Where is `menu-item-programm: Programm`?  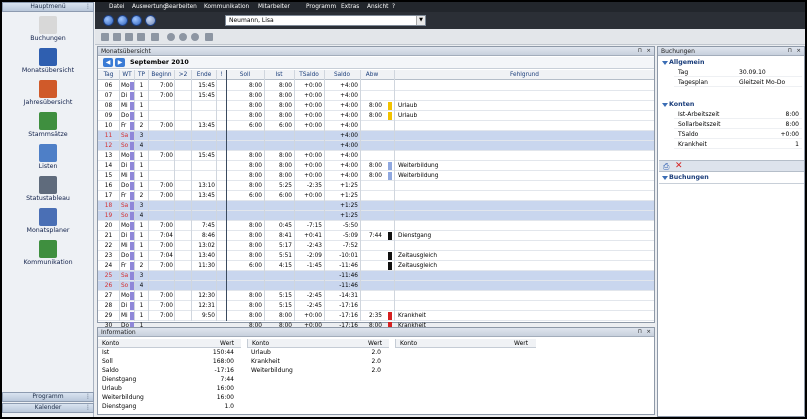
menu-item-programm: Programm is located at coordinates (321, 7).